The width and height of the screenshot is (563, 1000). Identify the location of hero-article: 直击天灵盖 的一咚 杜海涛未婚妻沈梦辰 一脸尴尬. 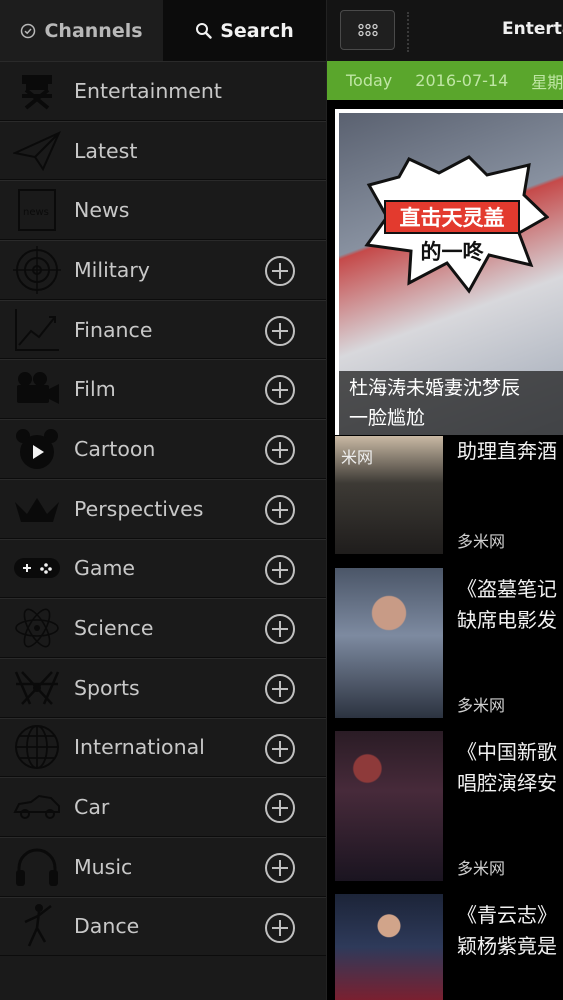
(449, 272).